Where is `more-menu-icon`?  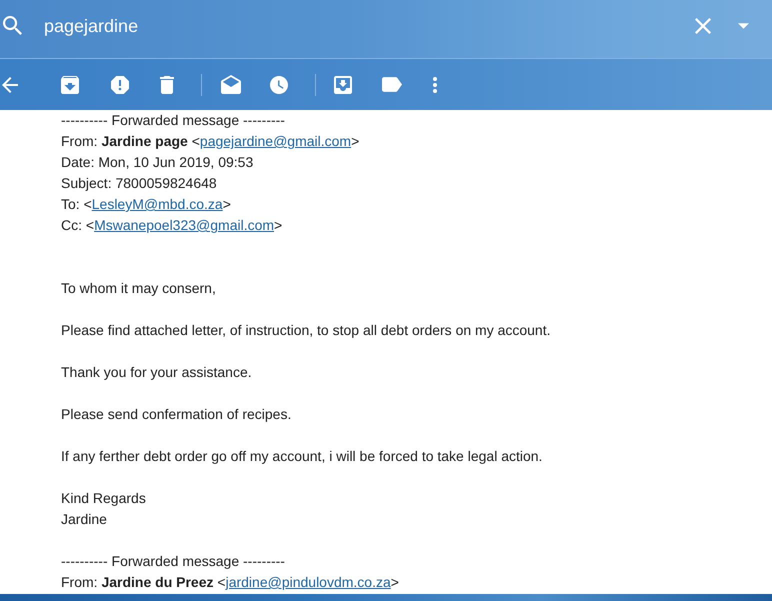
more-menu-icon is located at coordinates (435, 84).